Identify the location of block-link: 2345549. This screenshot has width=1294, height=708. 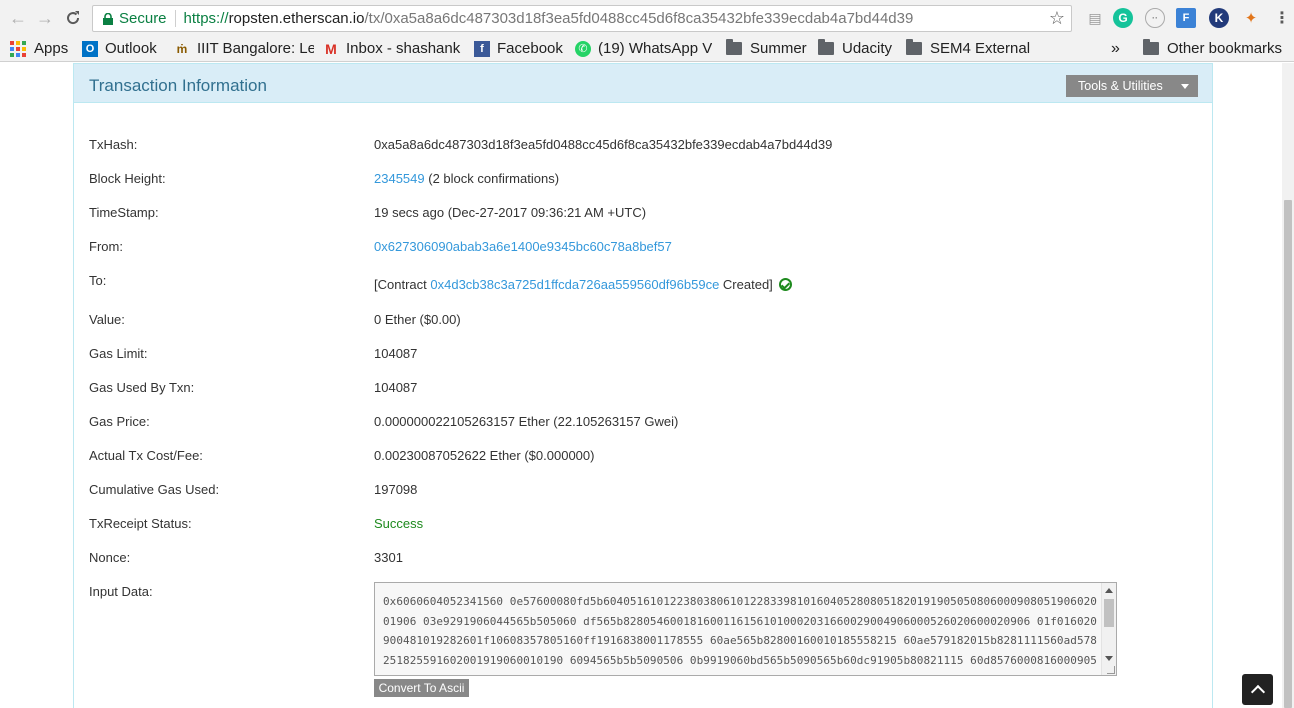
(399, 178).